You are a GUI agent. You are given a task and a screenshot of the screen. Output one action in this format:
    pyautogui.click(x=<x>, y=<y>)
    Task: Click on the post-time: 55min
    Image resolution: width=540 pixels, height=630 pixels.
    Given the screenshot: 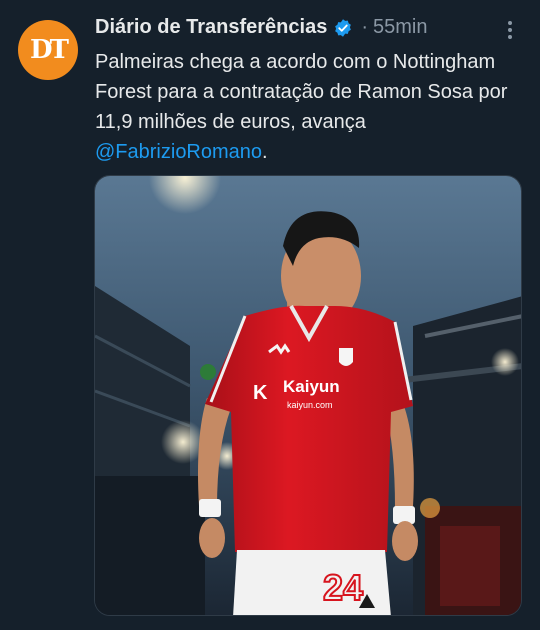 What is the action you would take?
    pyautogui.click(x=400, y=27)
    